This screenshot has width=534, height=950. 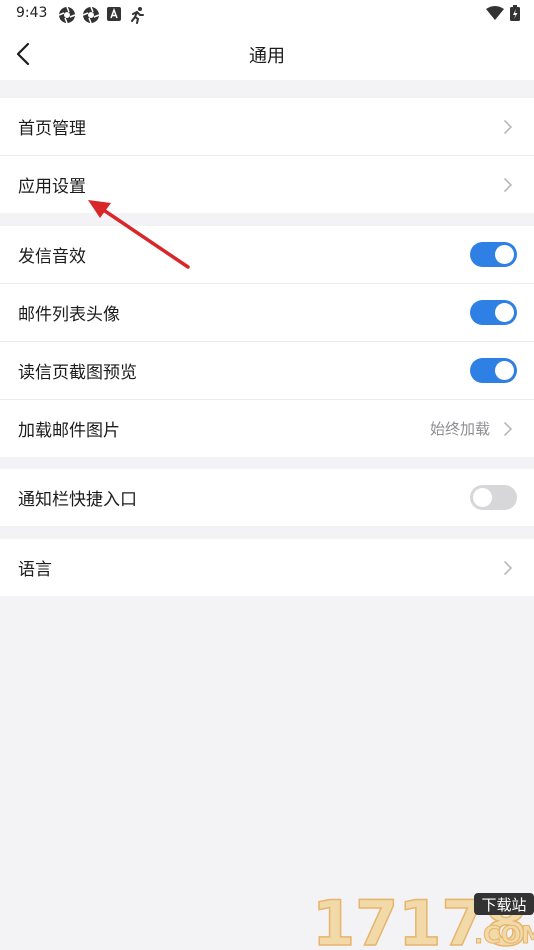 What do you see at coordinates (267, 127) in the screenshot?
I see `row-home-management: 首页管理` at bounding box center [267, 127].